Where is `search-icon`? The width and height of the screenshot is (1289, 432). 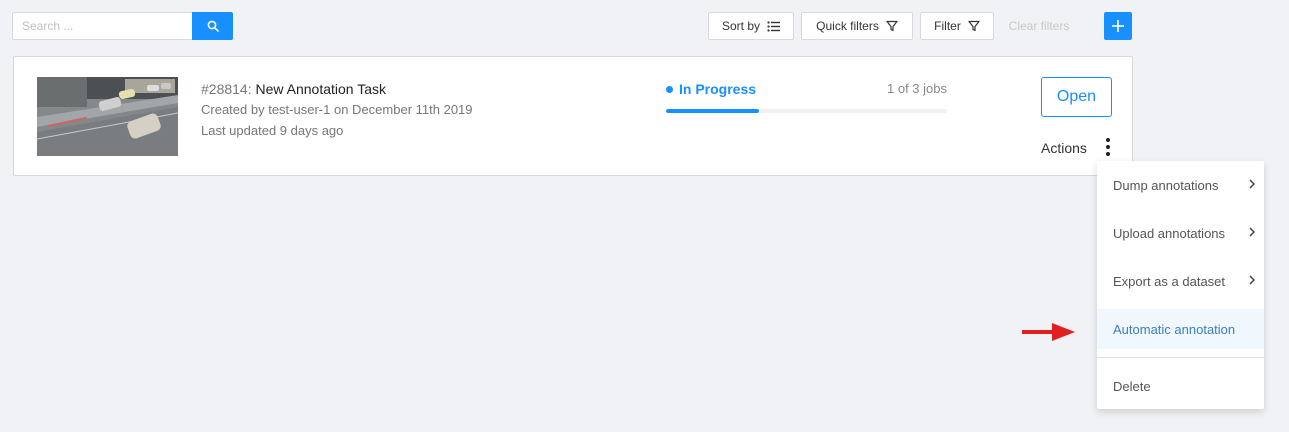 search-icon is located at coordinates (213, 26).